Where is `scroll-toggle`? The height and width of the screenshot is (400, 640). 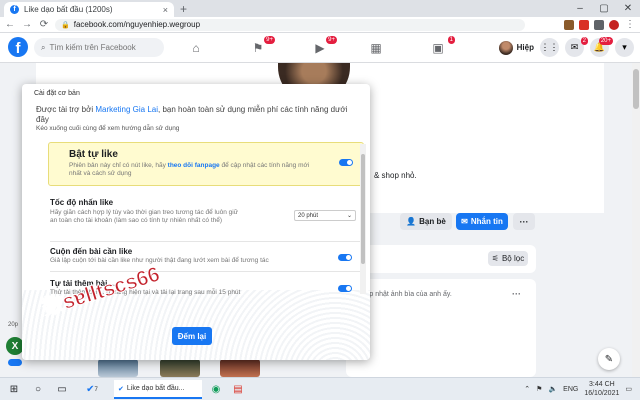
scroll-toggle is located at coordinates (345, 257).